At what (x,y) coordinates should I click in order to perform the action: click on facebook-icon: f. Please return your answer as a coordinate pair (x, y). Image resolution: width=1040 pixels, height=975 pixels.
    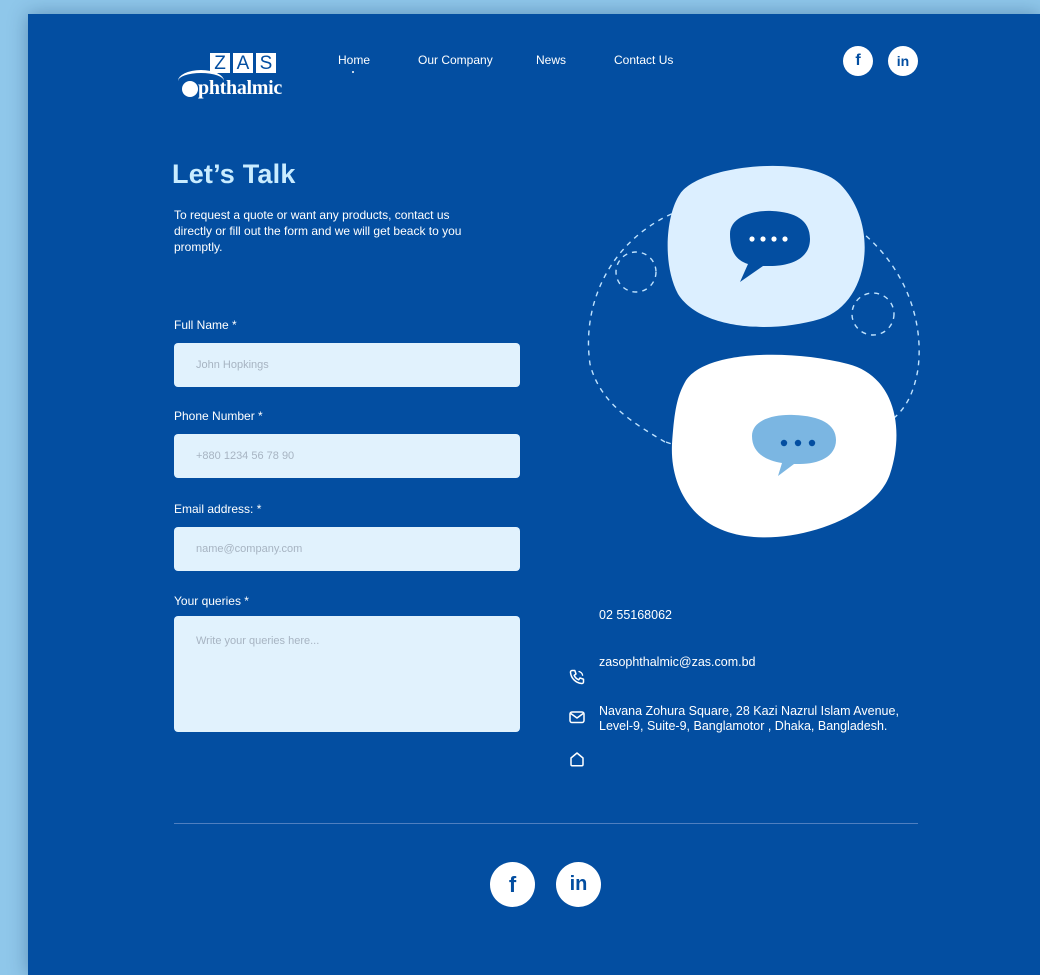
    Looking at the image, I should click on (858, 61).